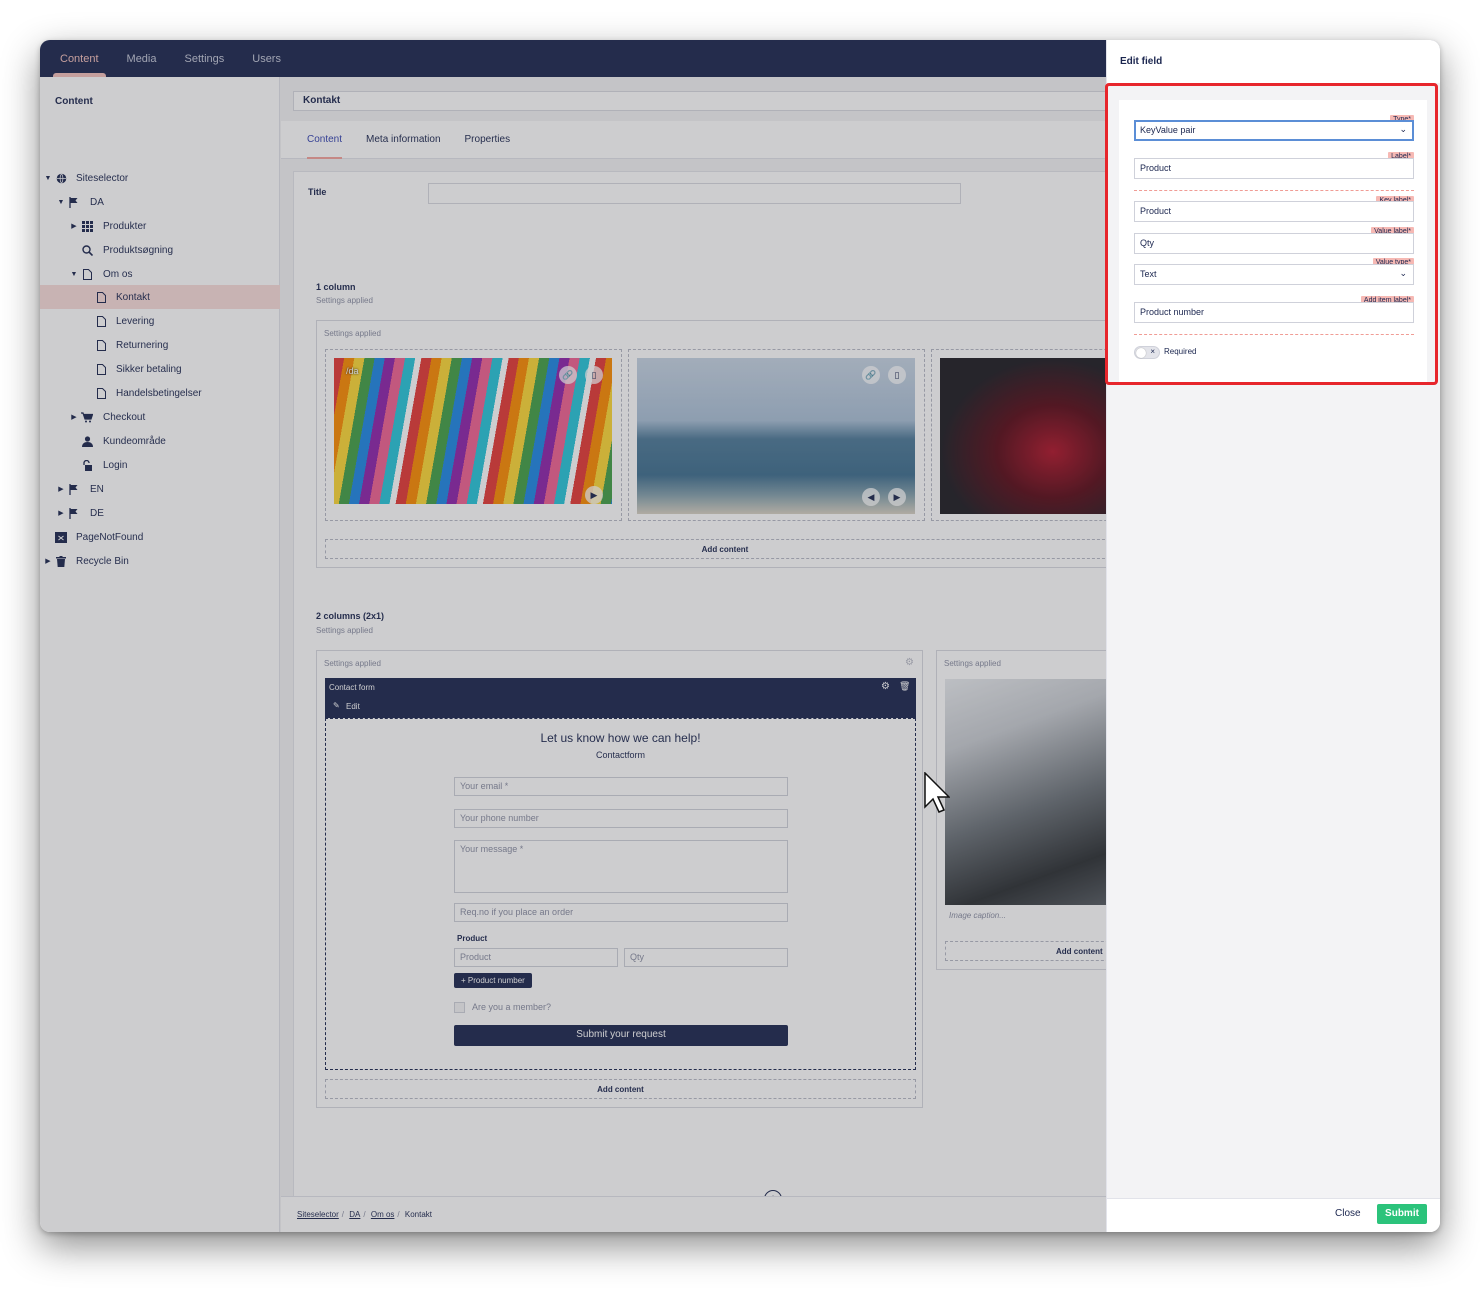  Describe the element at coordinates (79, 58) in the screenshot. I see `nav-content: Content` at that location.